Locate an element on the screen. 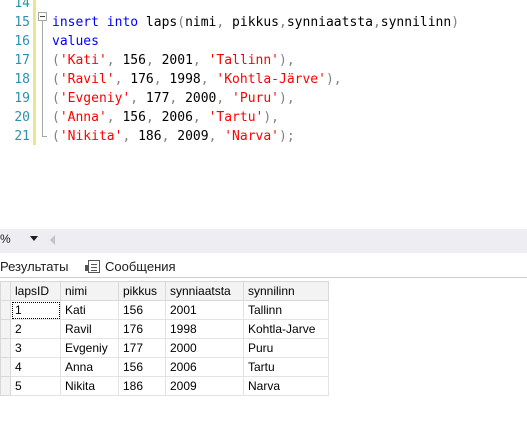 This screenshot has height=448, width=527. column-header: pikkus is located at coordinates (142, 291).